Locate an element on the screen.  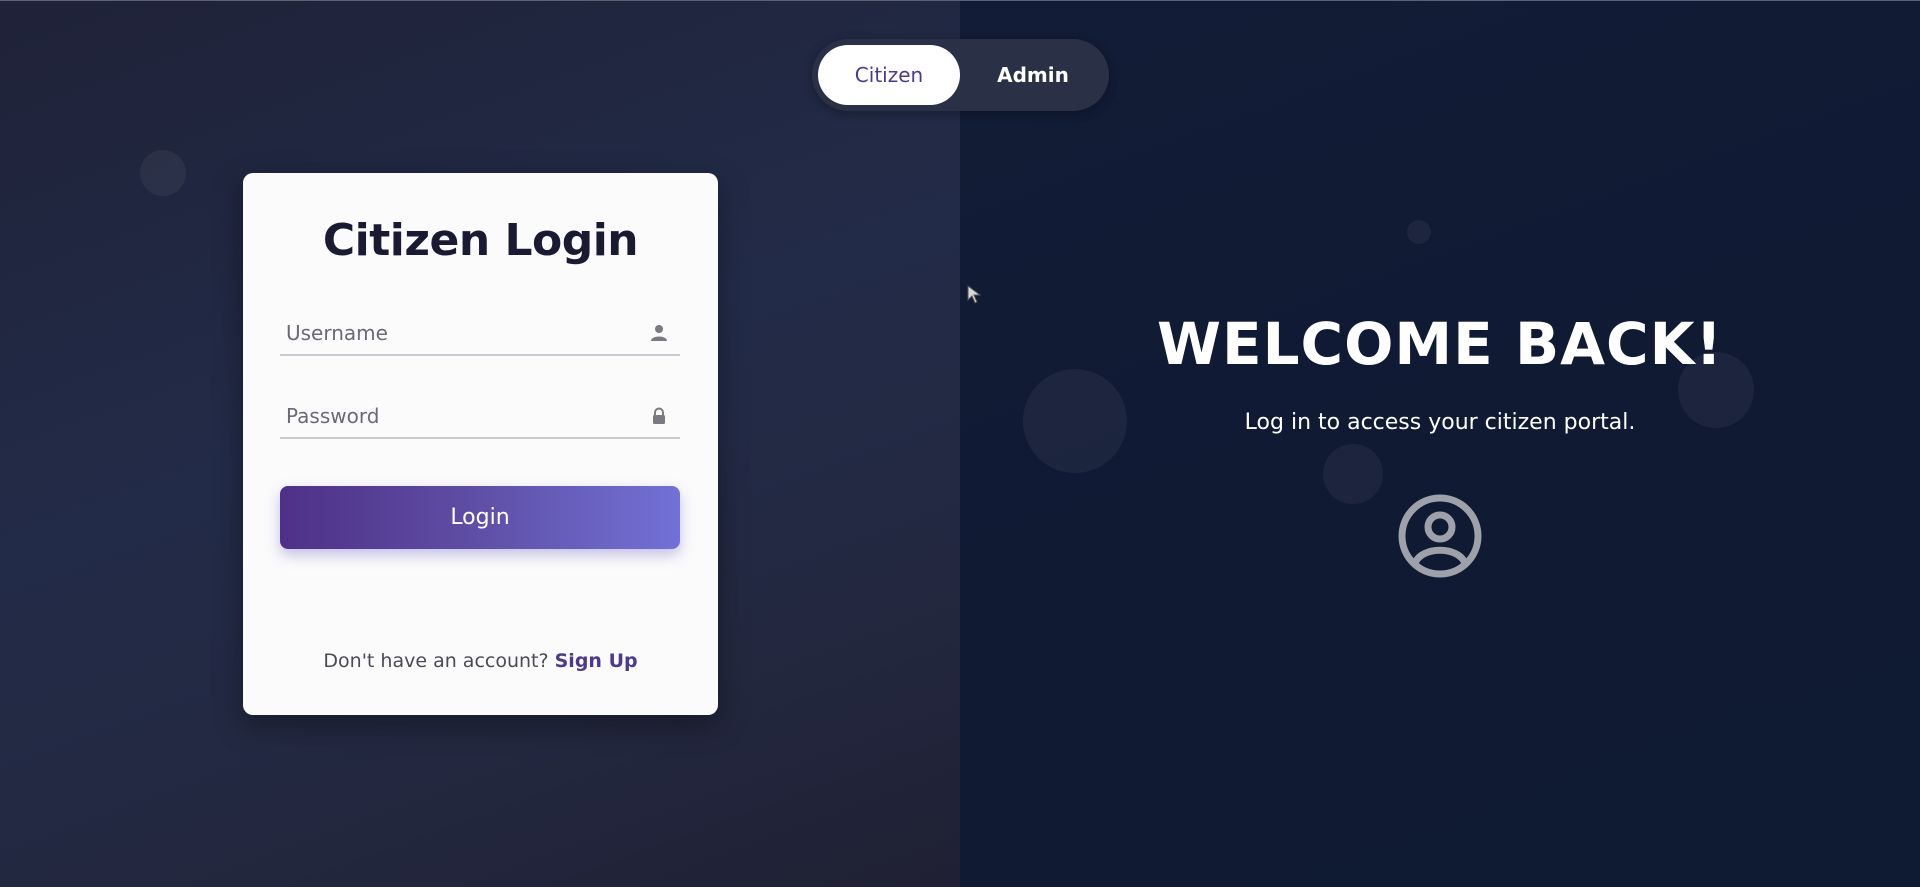
welcome-subtitle: Log in to access your citizen portal. is located at coordinates (1440, 422).